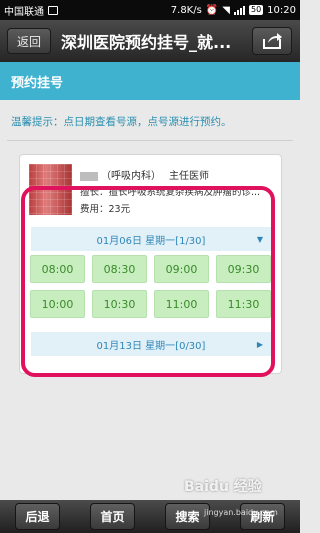  Describe the element at coordinates (281, 10) in the screenshot. I see `clock: 10:20` at that location.